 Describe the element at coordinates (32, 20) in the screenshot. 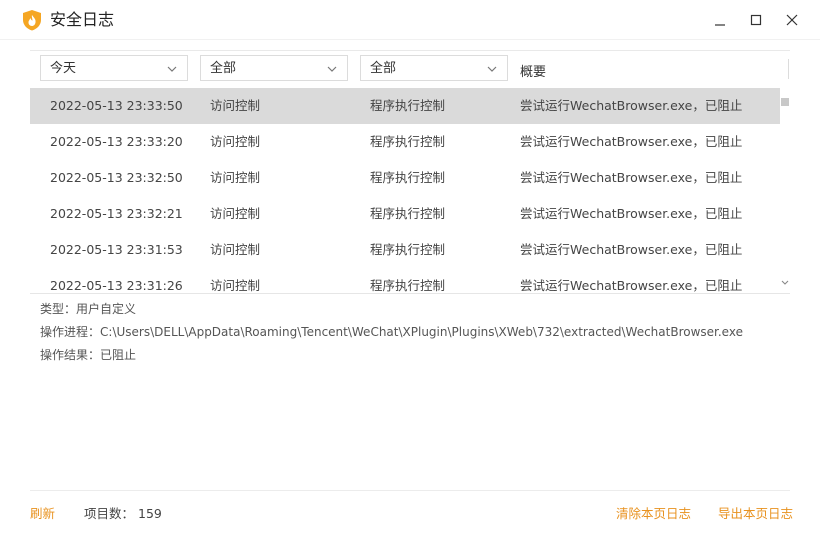

I see `flame-shield-icon` at that location.